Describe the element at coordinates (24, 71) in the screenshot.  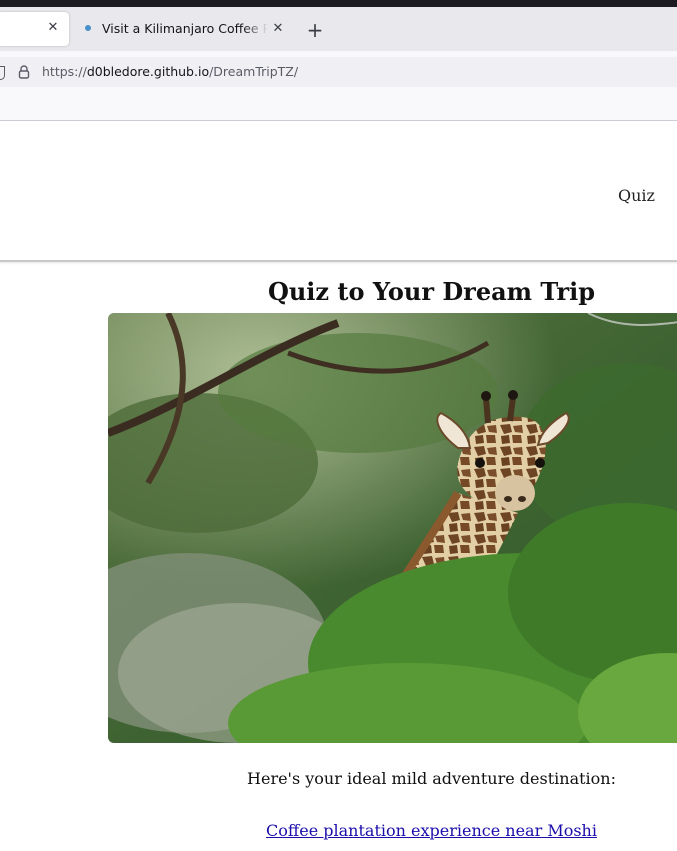
I see `lock-icon` at that location.